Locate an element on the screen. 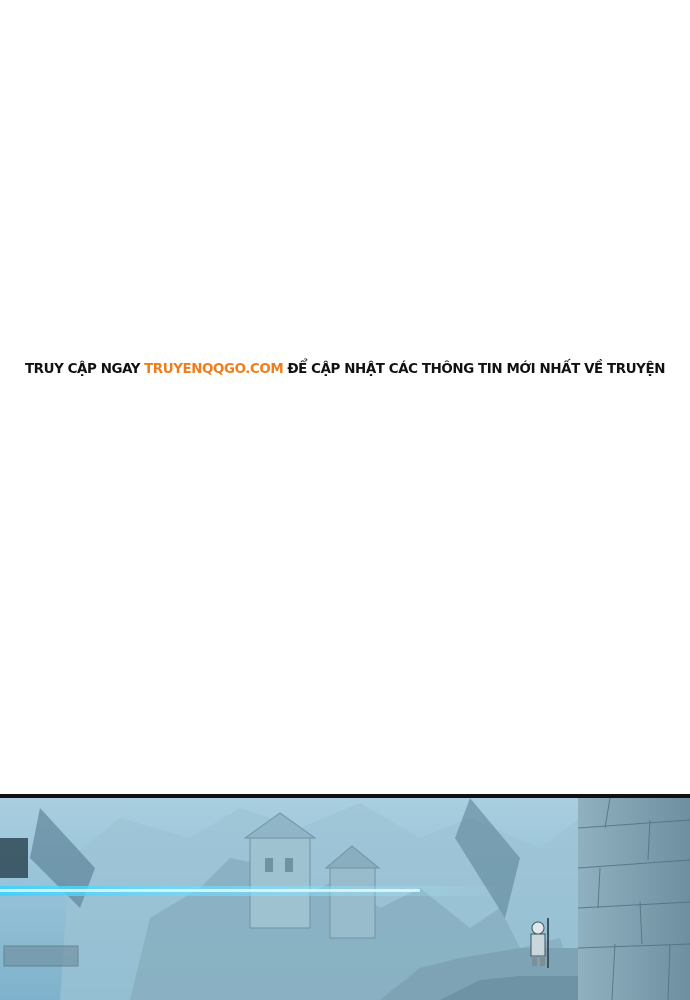 The width and height of the screenshot is (690, 1000). notice-prefix: TRUY CẬP NGAY is located at coordinates (82, 369).